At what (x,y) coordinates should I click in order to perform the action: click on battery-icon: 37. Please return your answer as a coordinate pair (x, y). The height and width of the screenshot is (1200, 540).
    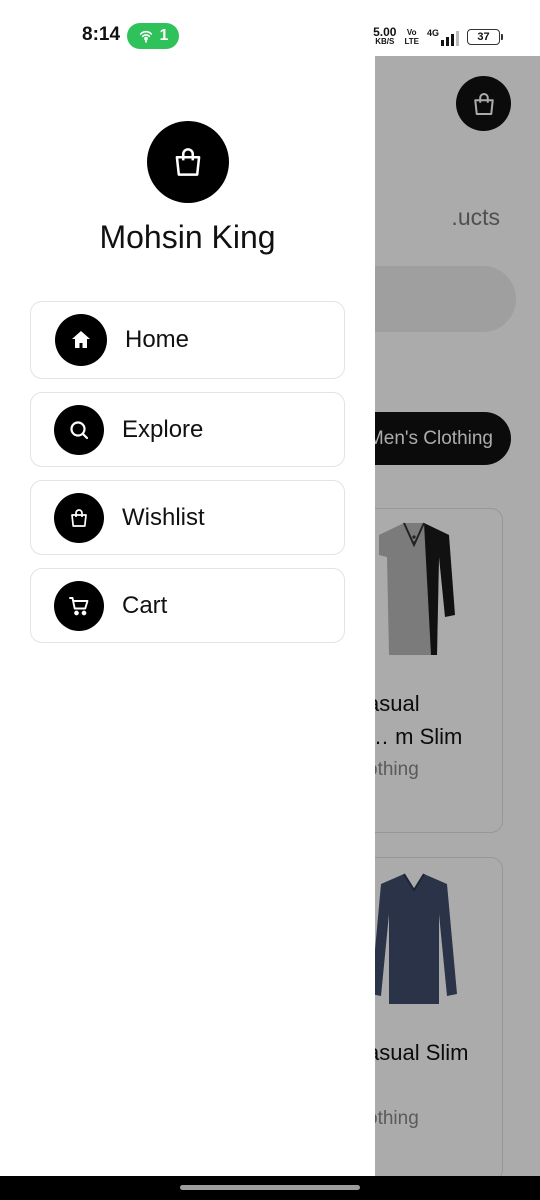
    Looking at the image, I should click on (485, 37).